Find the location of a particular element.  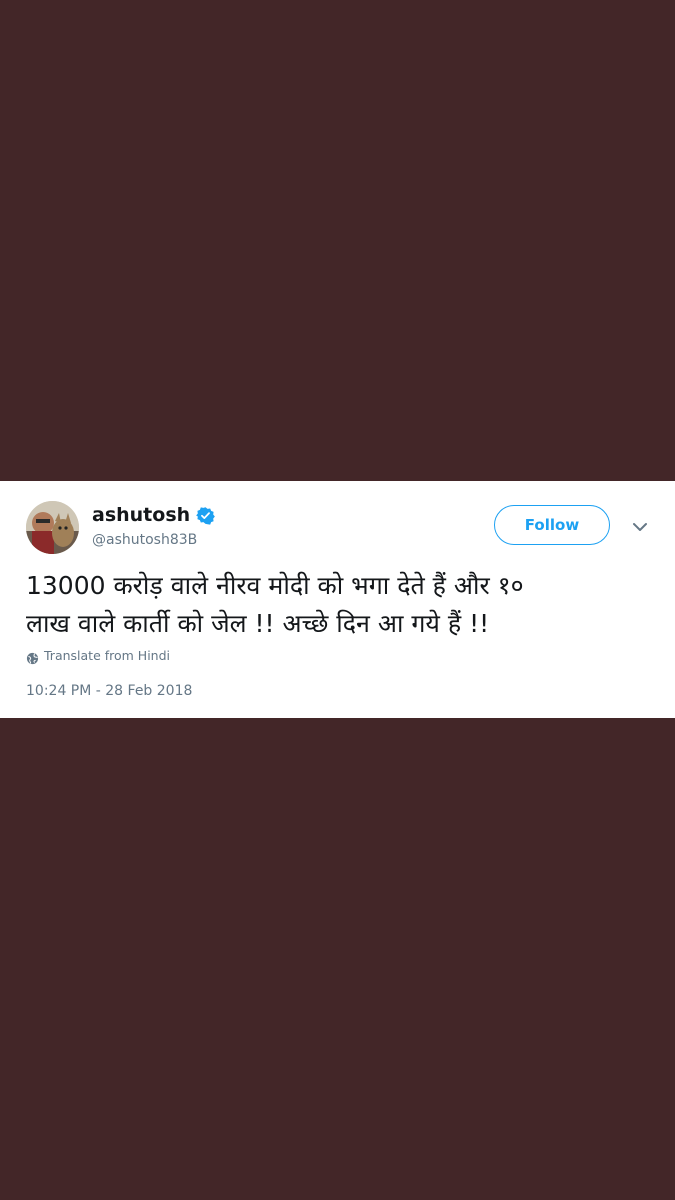

tweet-timestamp: 10:24 PM - 28 Feb 2018 is located at coordinates (109, 691).